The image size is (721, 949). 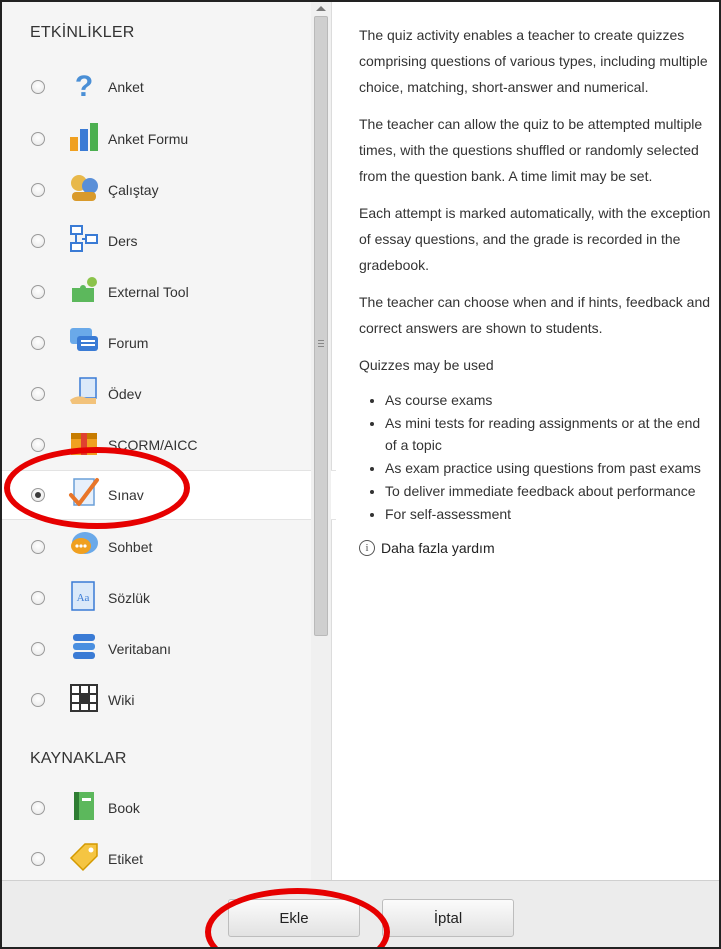 I want to click on option-label-veritabani: Veritabanı, so click(x=140, y=649).